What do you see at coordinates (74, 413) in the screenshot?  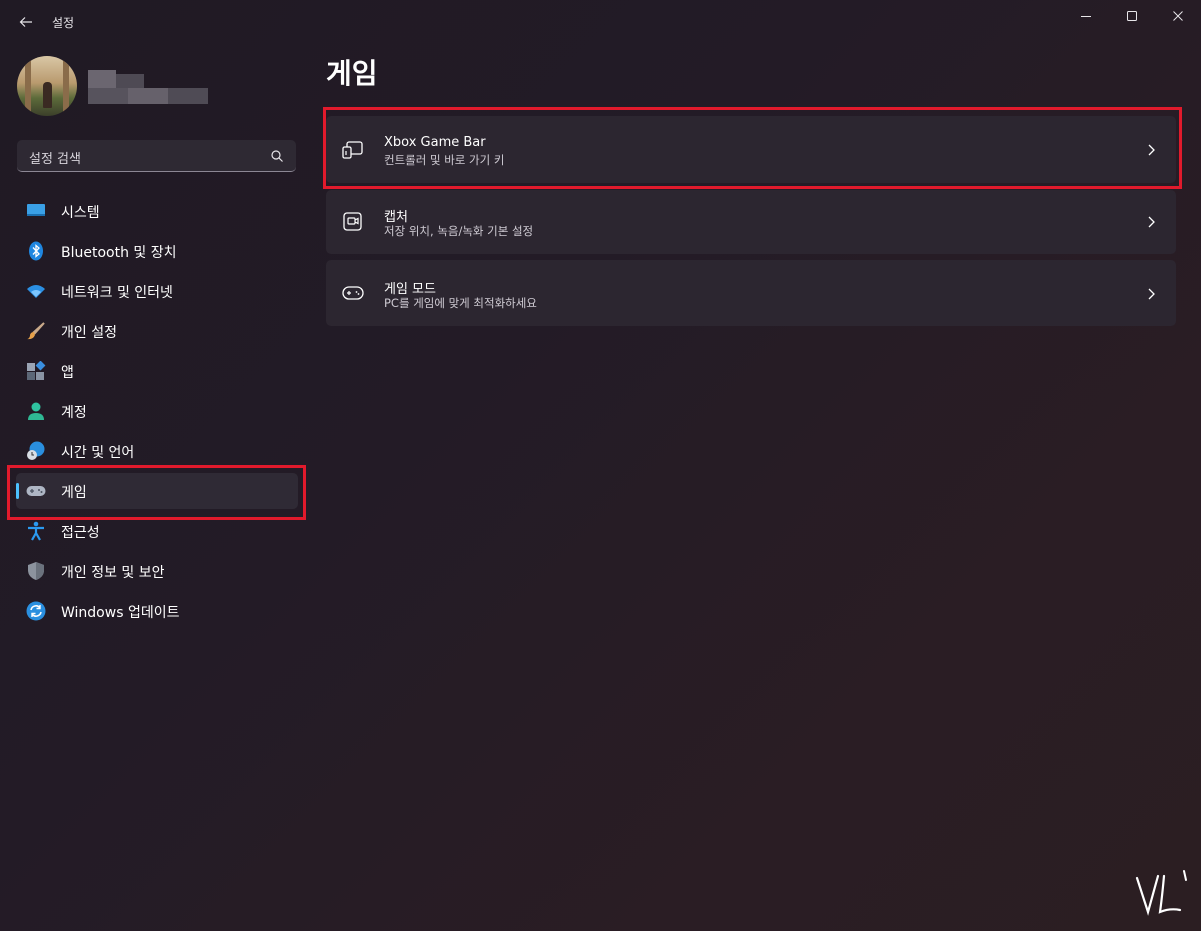 I see `sidebar-item-label: 계정` at bounding box center [74, 413].